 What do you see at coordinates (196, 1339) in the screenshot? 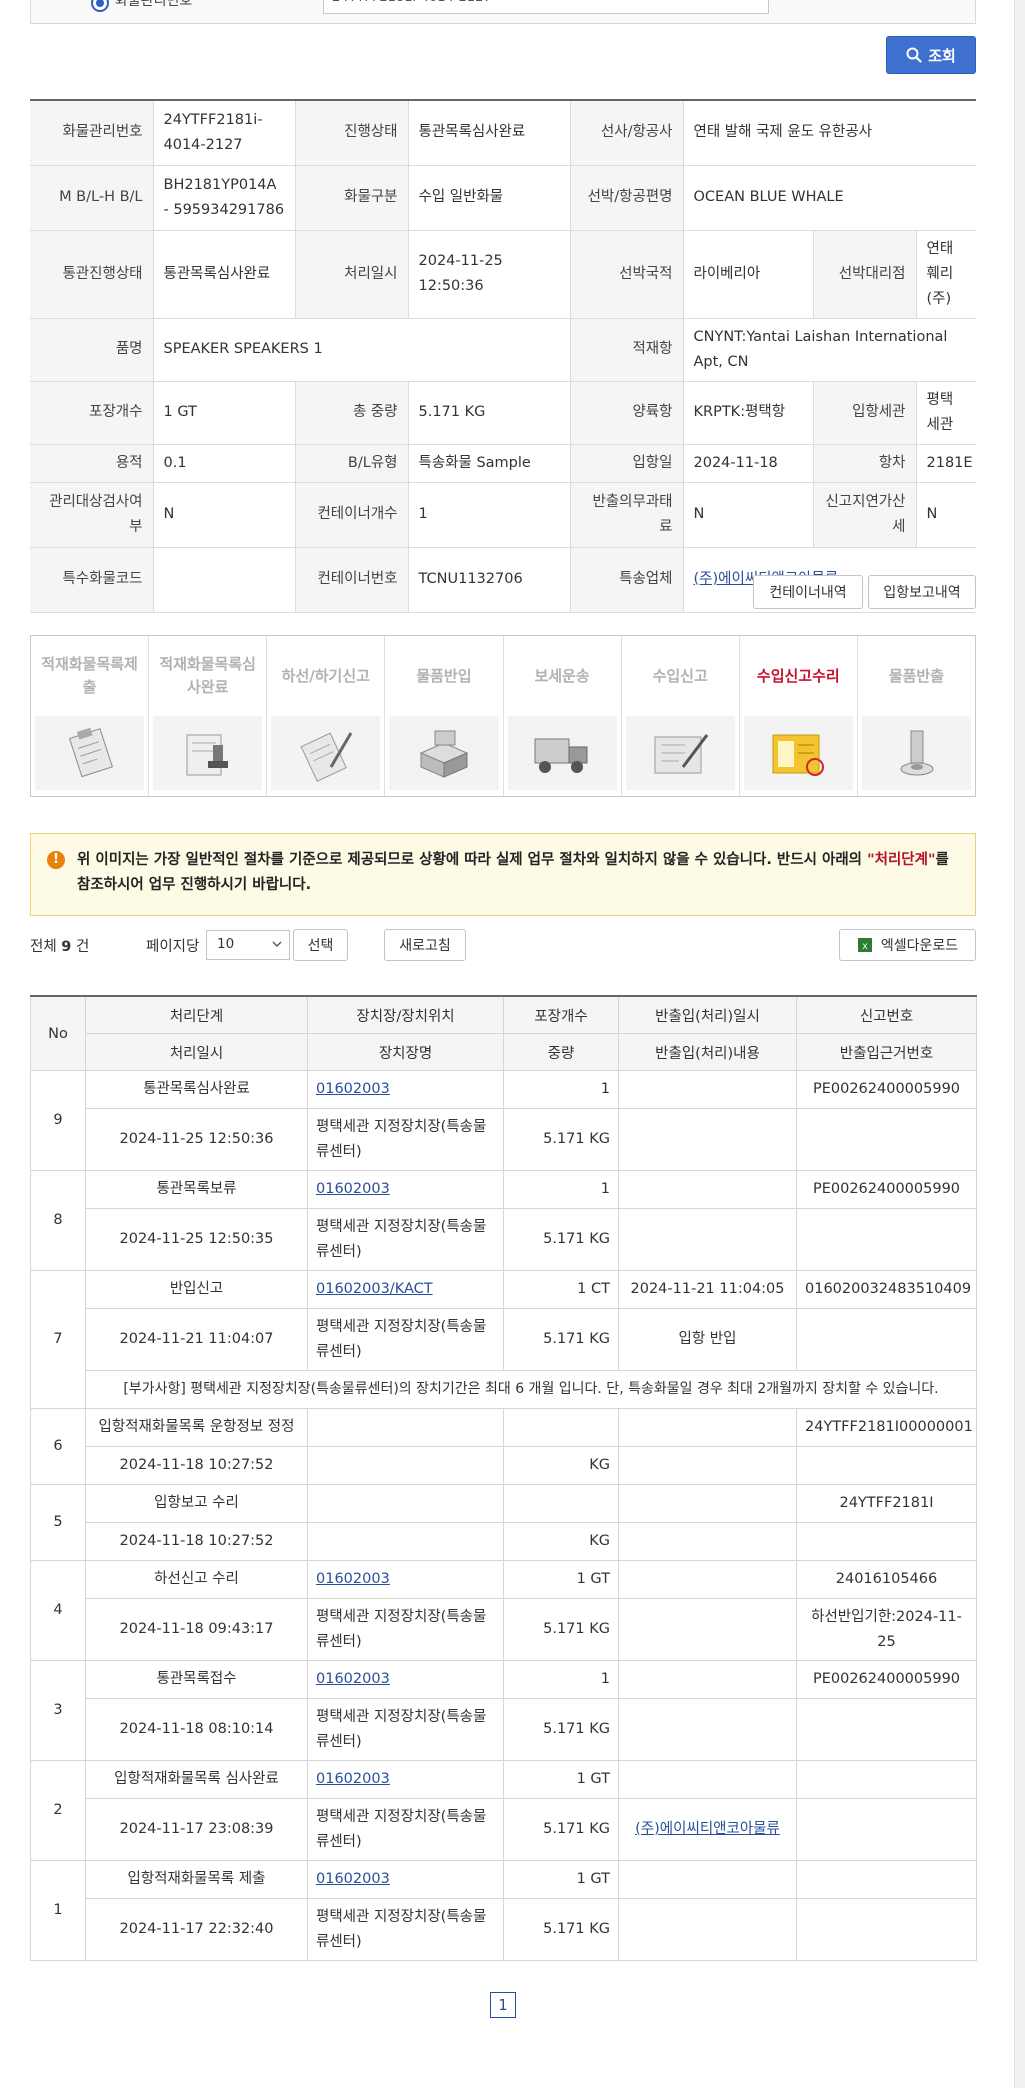
I see `processed-time: 2024-11-21 11:04:07` at bounding box center [196, 1339].